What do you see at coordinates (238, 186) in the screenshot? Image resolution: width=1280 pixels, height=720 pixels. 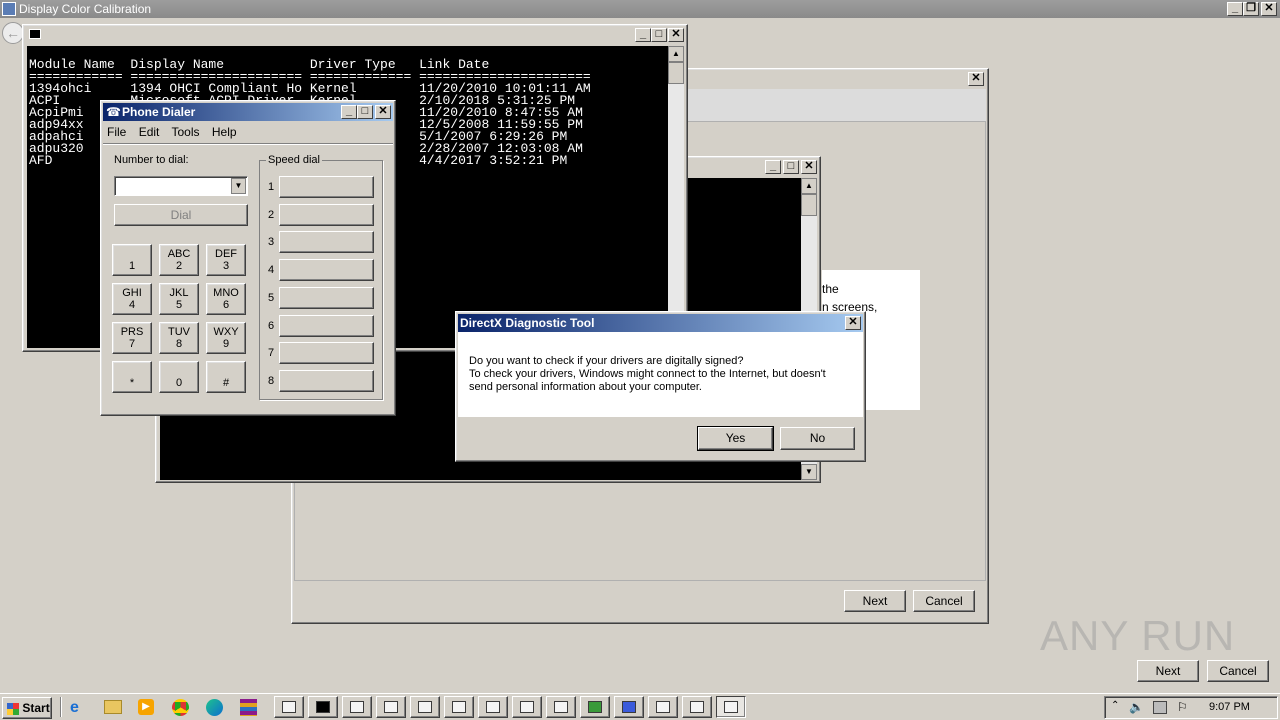 I see `chevron-down-icon: ▼` at bounding box center [238, 186].